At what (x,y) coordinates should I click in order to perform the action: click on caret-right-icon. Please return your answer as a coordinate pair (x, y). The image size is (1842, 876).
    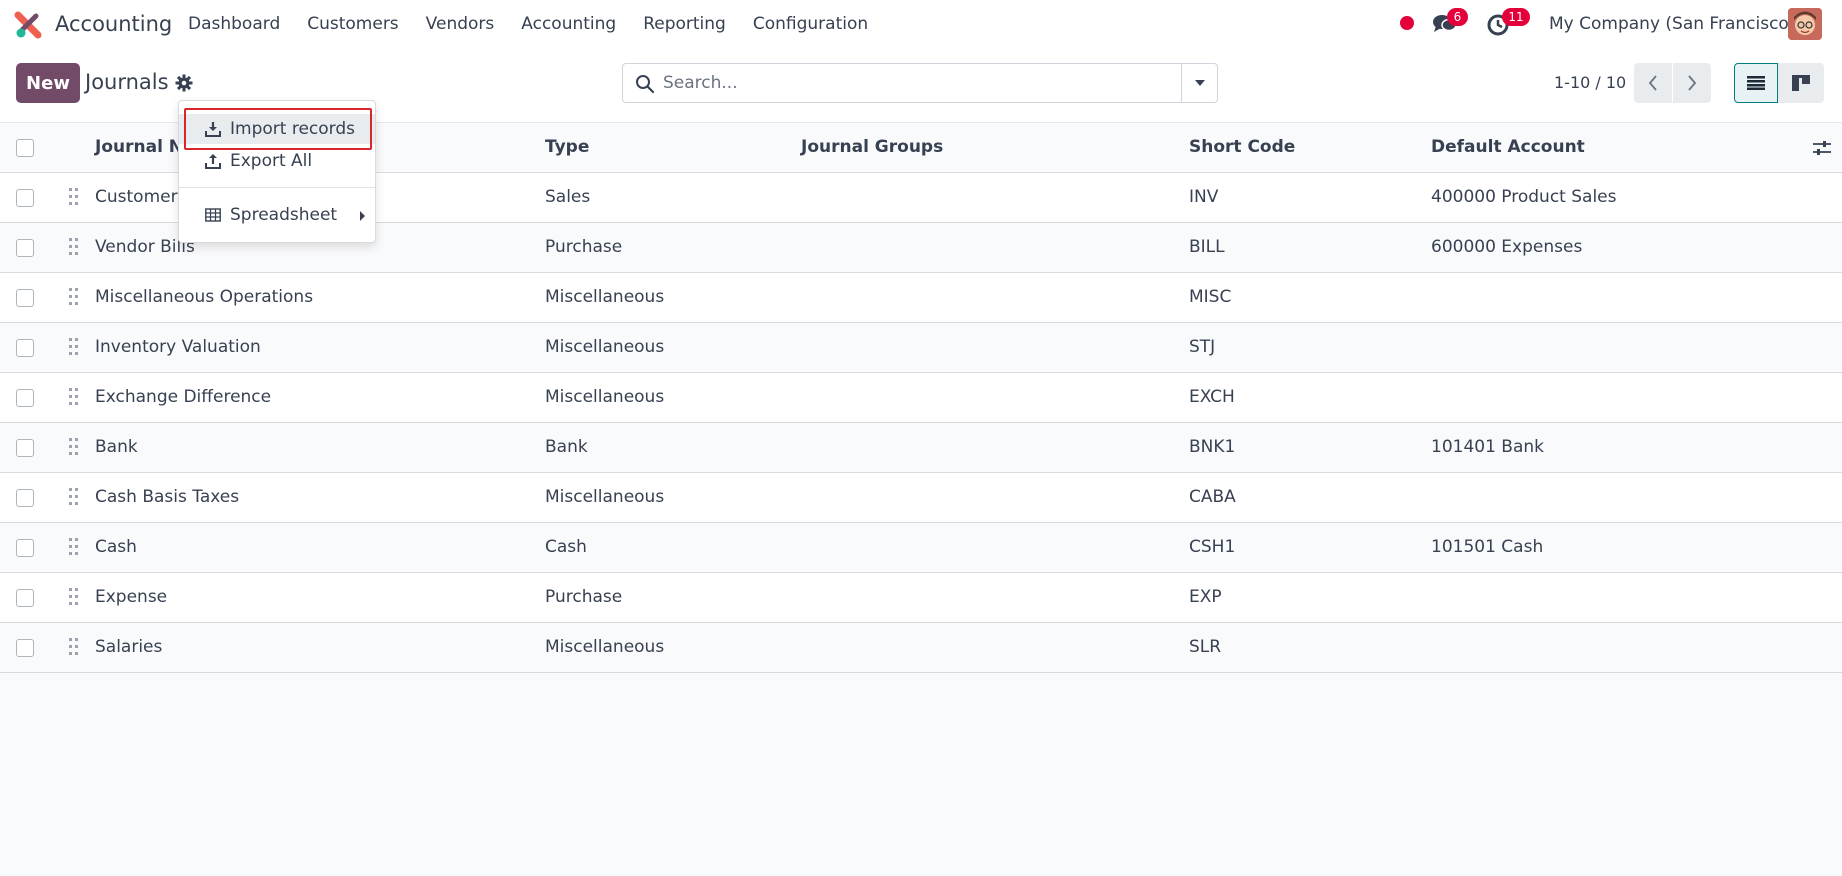
    Looking at the image, I should click on (362, 216).